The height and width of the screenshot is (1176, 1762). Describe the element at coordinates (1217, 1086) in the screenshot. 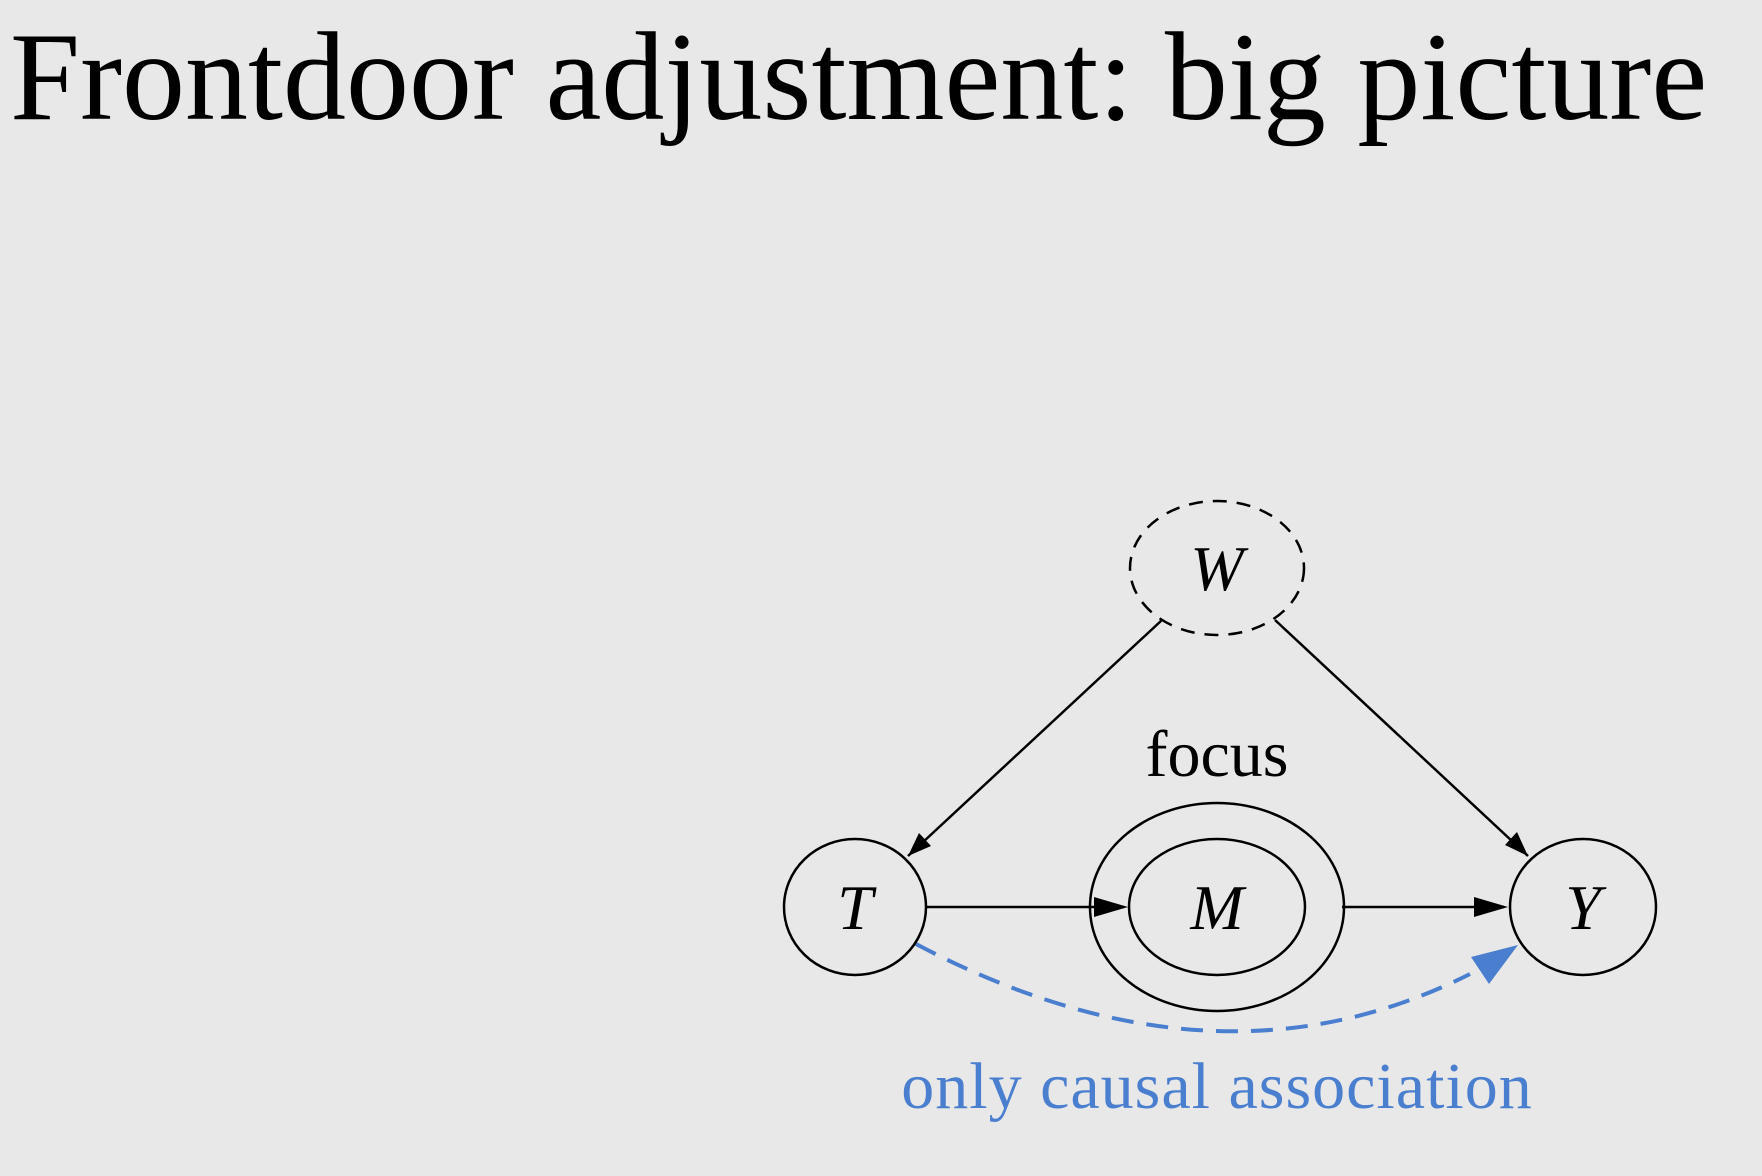

I see `causal-association-label: only causal association` at that location.